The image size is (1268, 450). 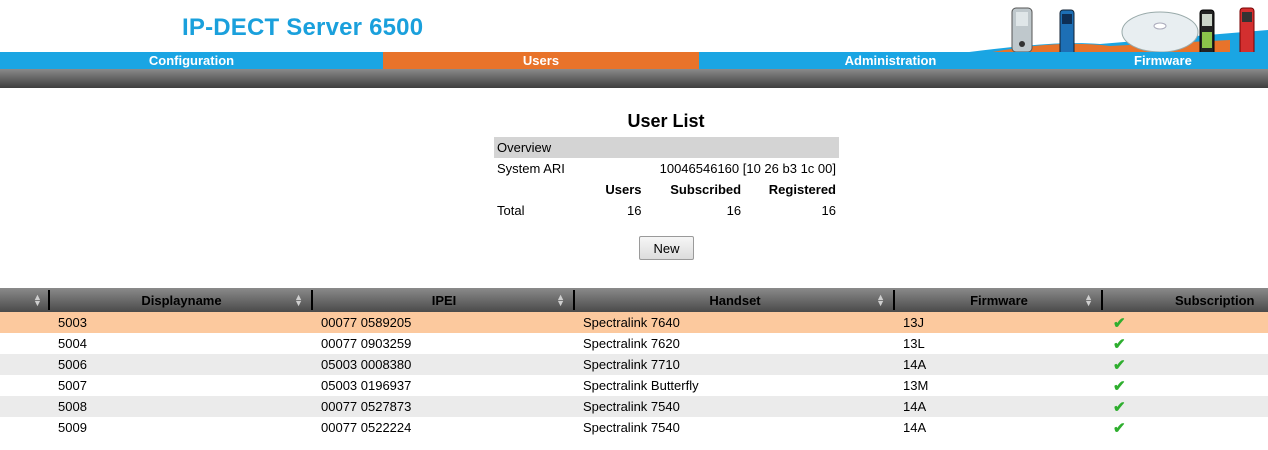 I want to click on table-row: 5006 05003 0008380 Spectralink 7710 14A ✔, so click(x=634, y=364).